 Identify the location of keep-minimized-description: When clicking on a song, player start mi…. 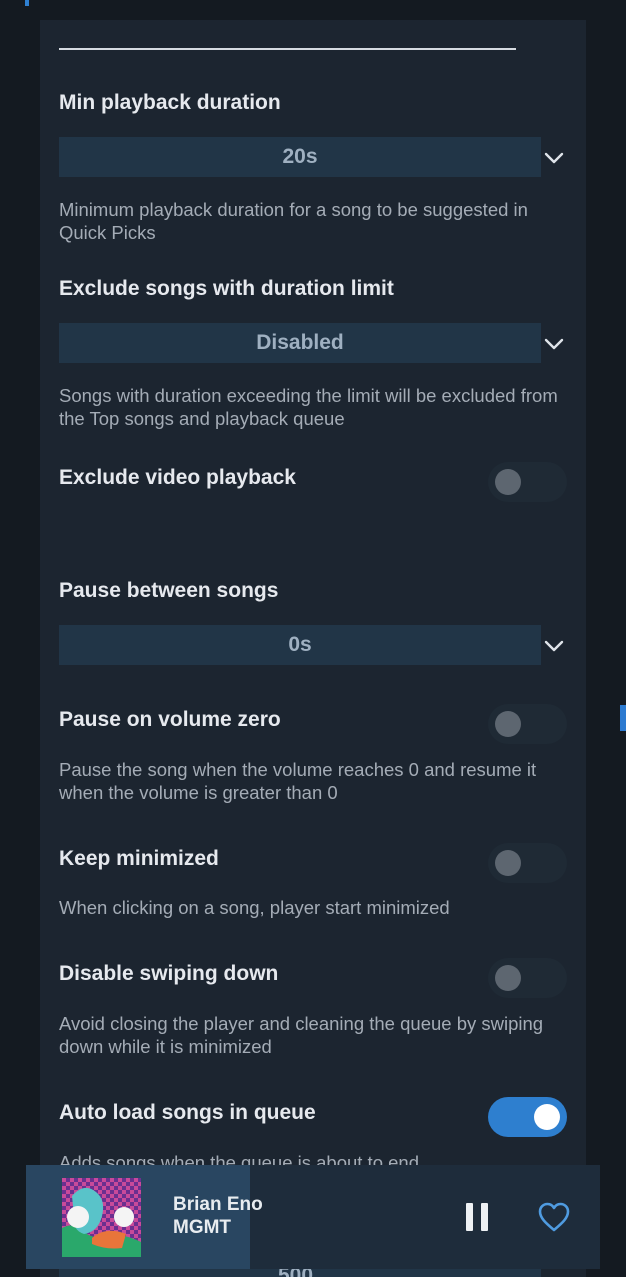
(254, 907).